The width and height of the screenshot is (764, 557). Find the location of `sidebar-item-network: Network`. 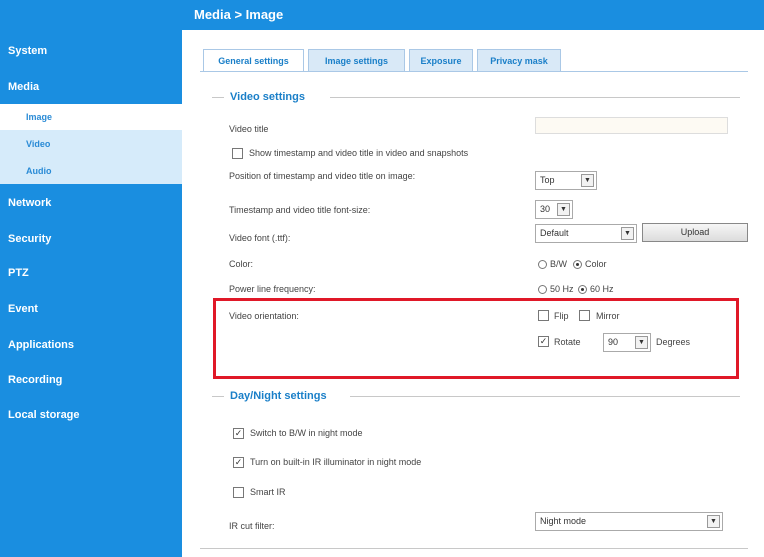

sidebar-item-network: Network is located at coordinates (91, 203).